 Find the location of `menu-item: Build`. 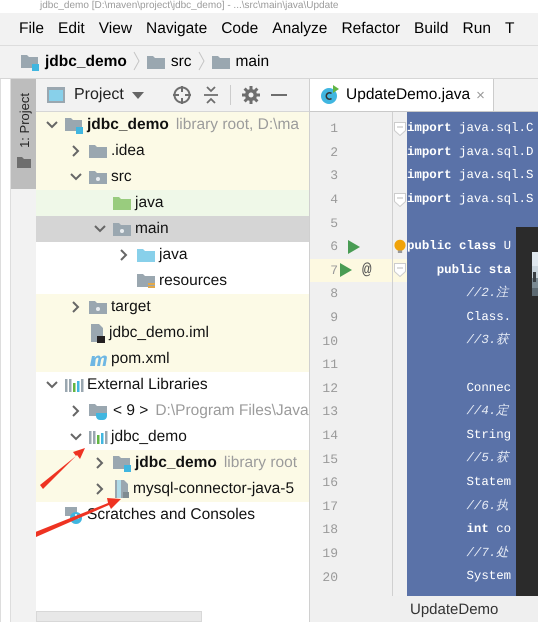

menu-item: Build is located at coordinates (431, 29).